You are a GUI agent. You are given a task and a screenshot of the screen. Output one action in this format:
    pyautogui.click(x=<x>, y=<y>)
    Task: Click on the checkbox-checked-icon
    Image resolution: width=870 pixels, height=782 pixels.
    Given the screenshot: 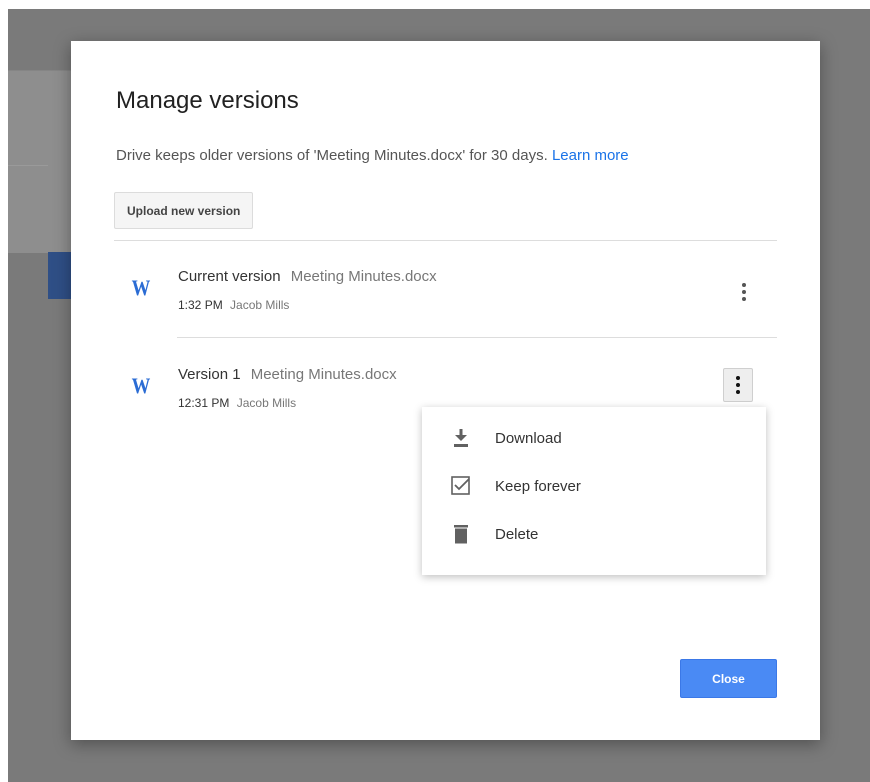 What is the action you would take?
    pyautogui.click(x=460, y=485)
    